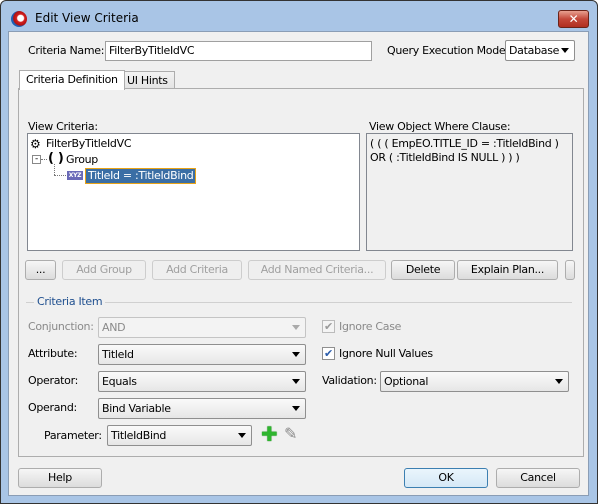  What do you see at coordinates (538, 478) in the screenshot?
I see `cancel-button: Cancel` at bounding box center [538, 478].